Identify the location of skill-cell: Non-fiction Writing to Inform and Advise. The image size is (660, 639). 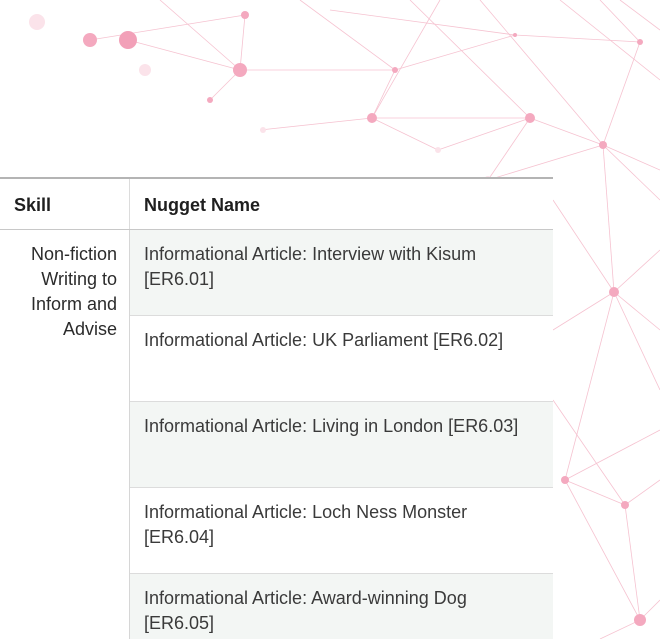
(65, 433).